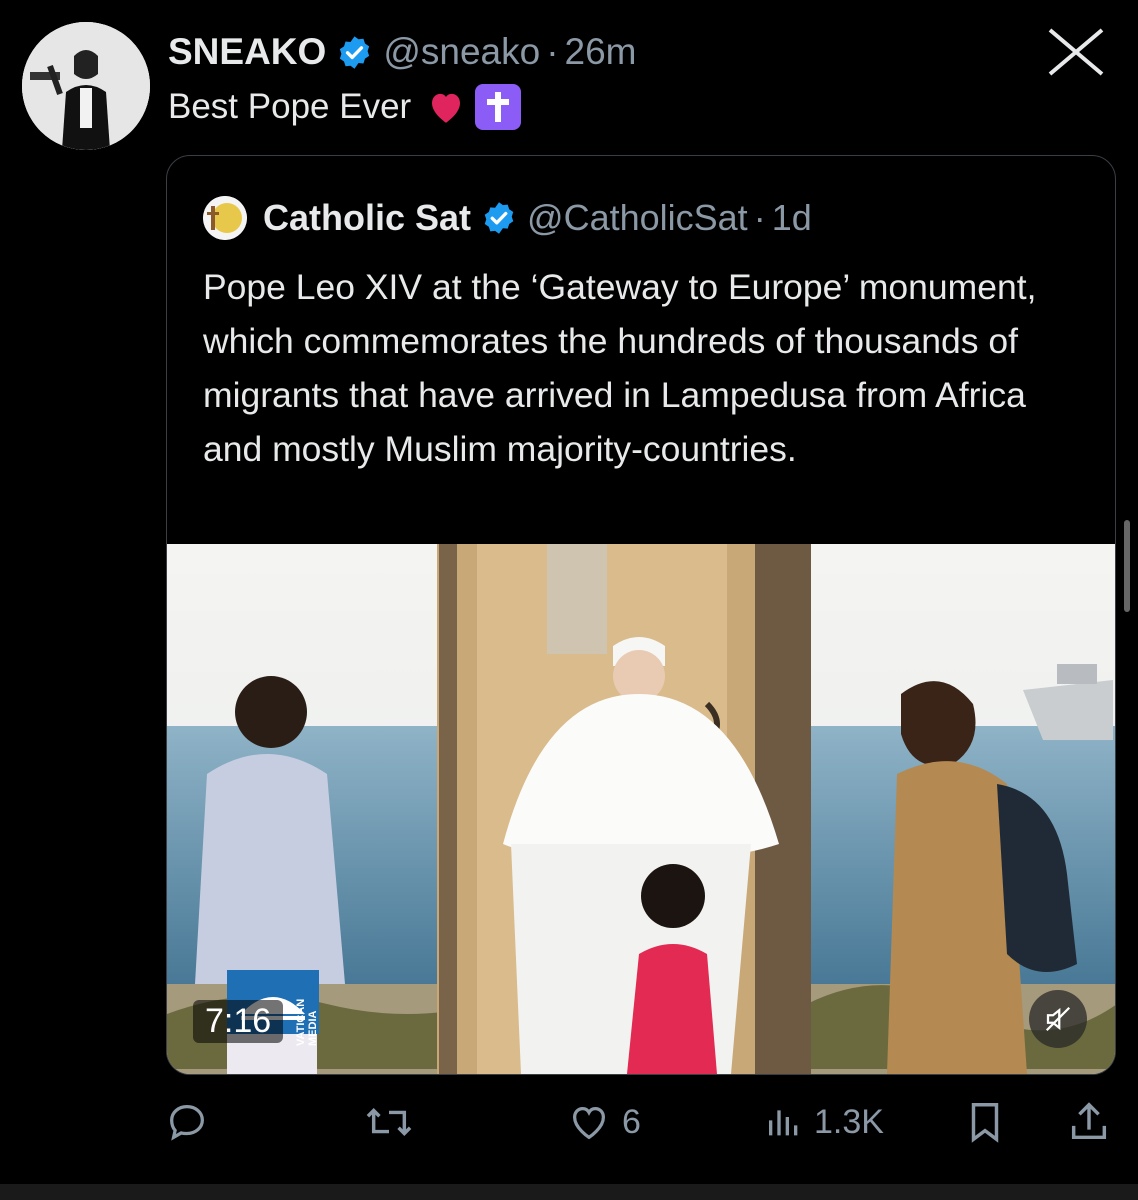 The height and width of the screenshot is (1200, 1138). I want to click on close-x-icon, so click(1076, 52).